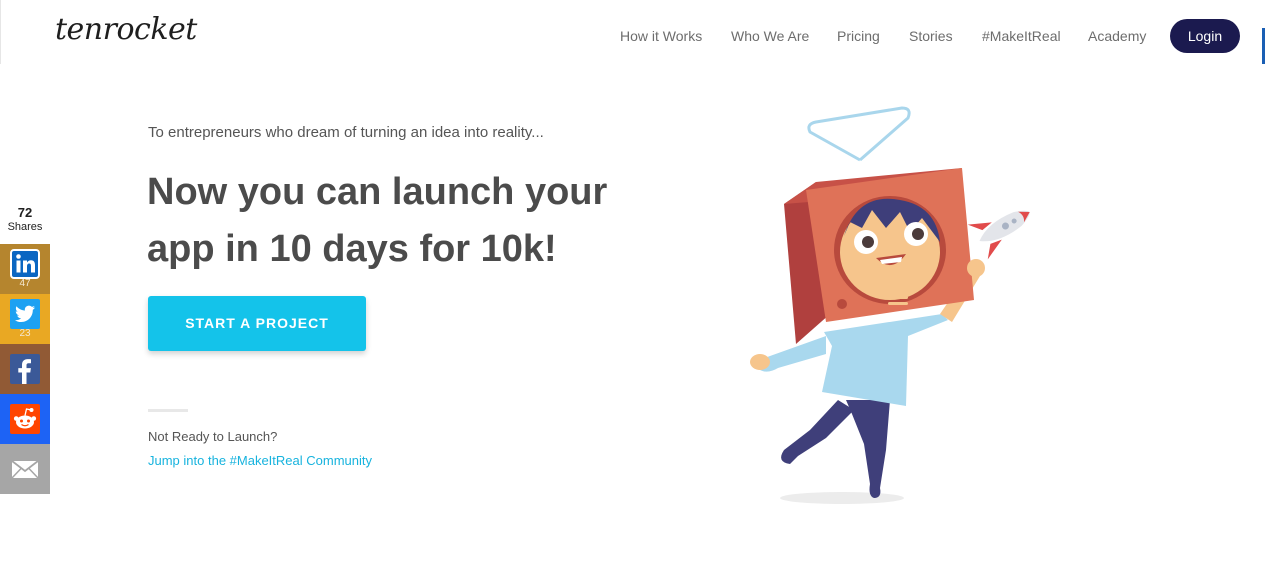 Image resolution: width=1265 pixels, height=588 pixels. I want to click on nav-stories: Stories, so click(931, 36).